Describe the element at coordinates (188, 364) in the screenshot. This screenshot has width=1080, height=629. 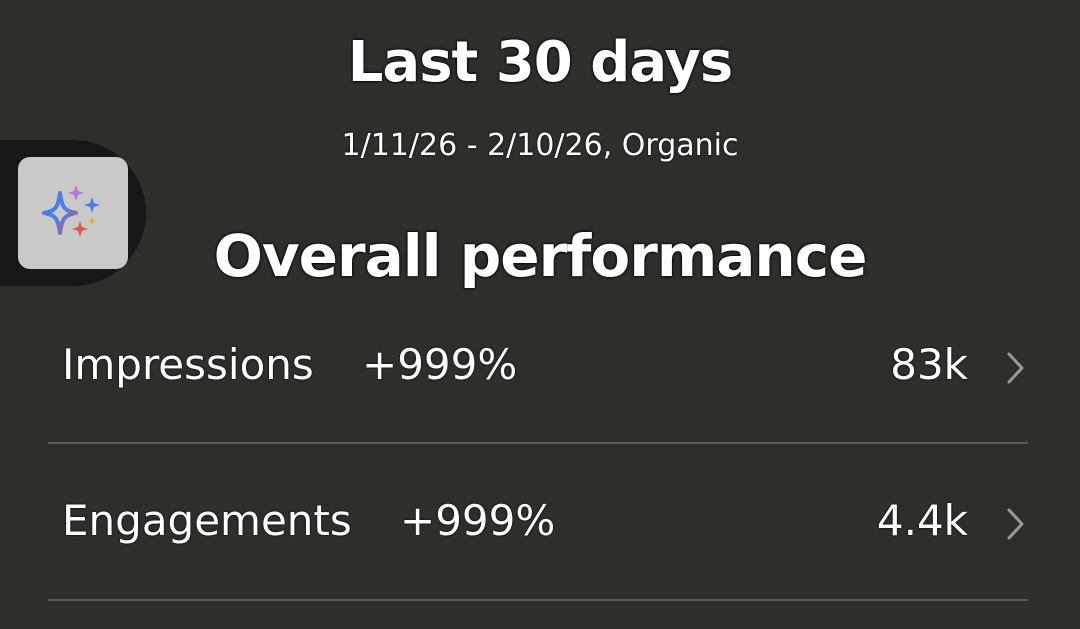
I see `metric-name: Impressions` at that location.